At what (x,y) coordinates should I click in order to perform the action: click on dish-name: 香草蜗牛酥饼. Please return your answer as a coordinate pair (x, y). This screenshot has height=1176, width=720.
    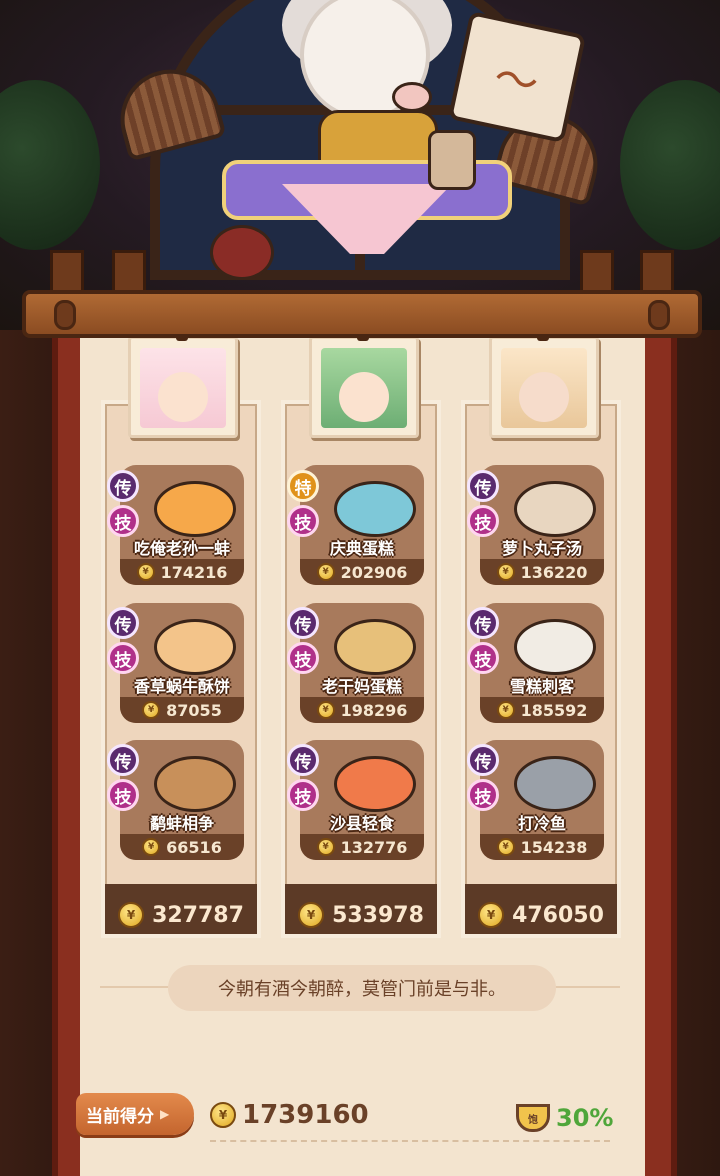
    Looking at the image, I should click on (181, 686).